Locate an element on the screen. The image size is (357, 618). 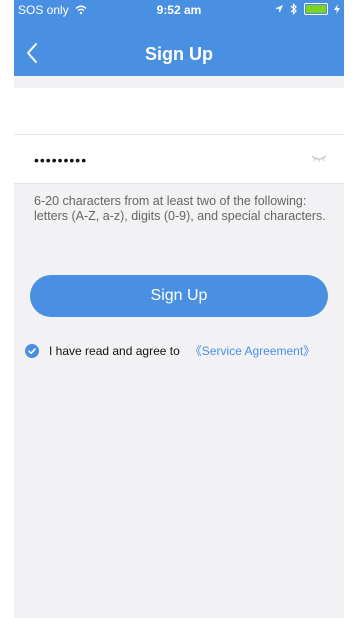
charging-icon is located at coordinates (337, 9).